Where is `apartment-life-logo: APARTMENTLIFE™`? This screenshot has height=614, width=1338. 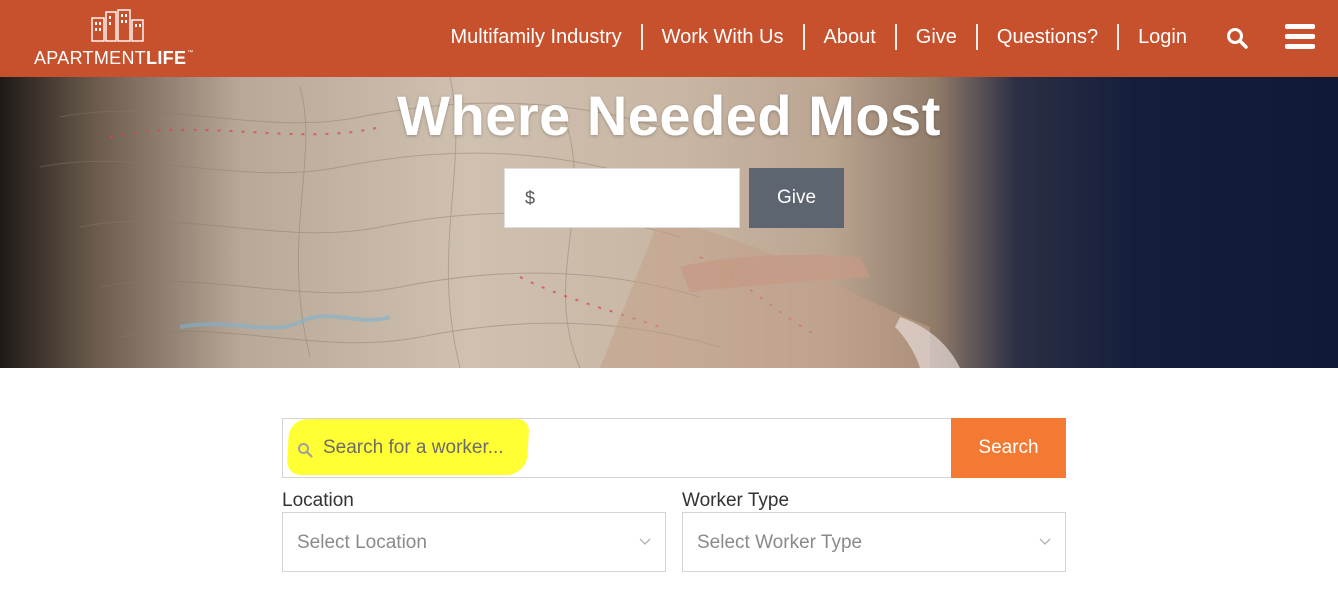 apartment-life-logo: APARTMENTLIFE™ is located at coordinates (117, 39).